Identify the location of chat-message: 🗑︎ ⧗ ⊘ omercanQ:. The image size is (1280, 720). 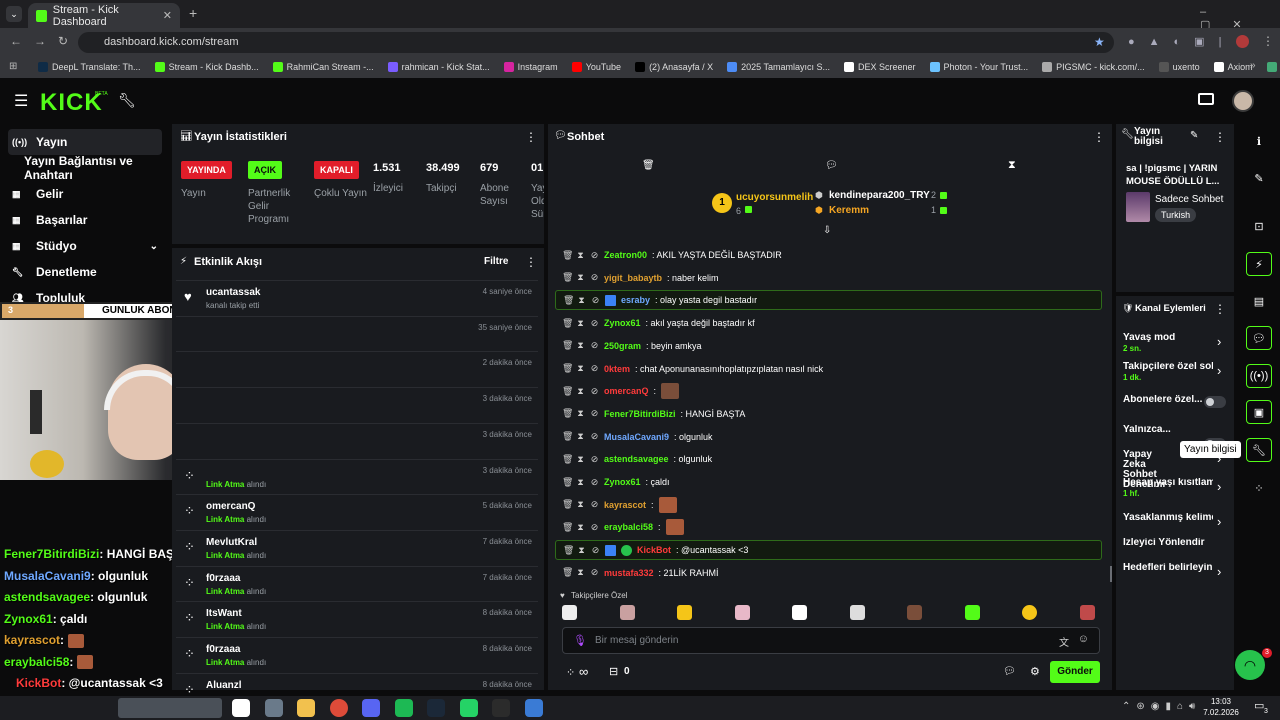
(832, 391).